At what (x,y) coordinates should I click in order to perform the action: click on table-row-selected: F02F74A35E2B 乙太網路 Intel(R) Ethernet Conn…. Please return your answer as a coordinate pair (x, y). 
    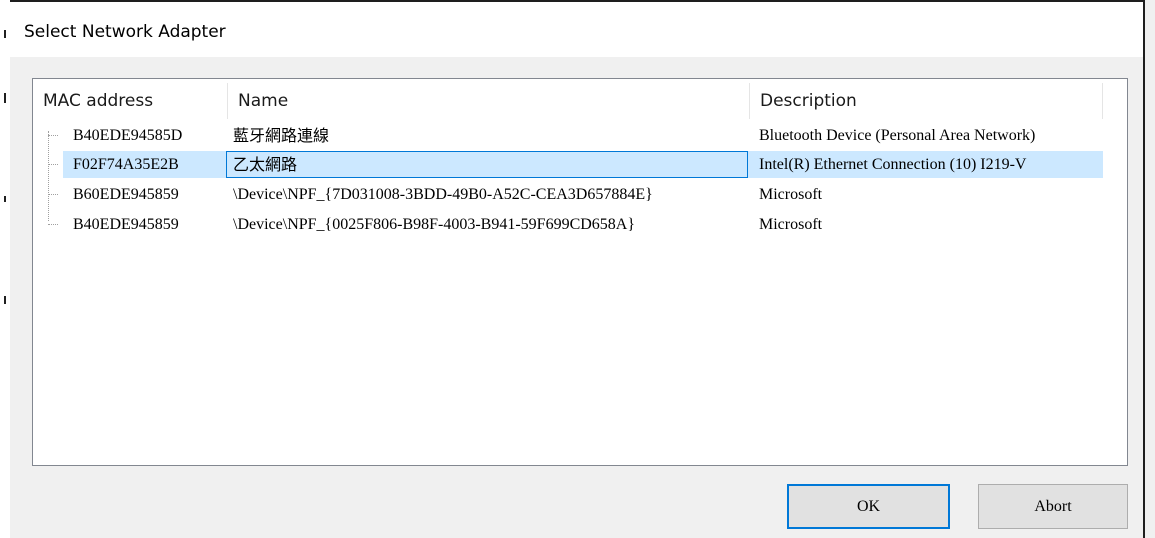
    Looking at the image, I should click on (580, 164).